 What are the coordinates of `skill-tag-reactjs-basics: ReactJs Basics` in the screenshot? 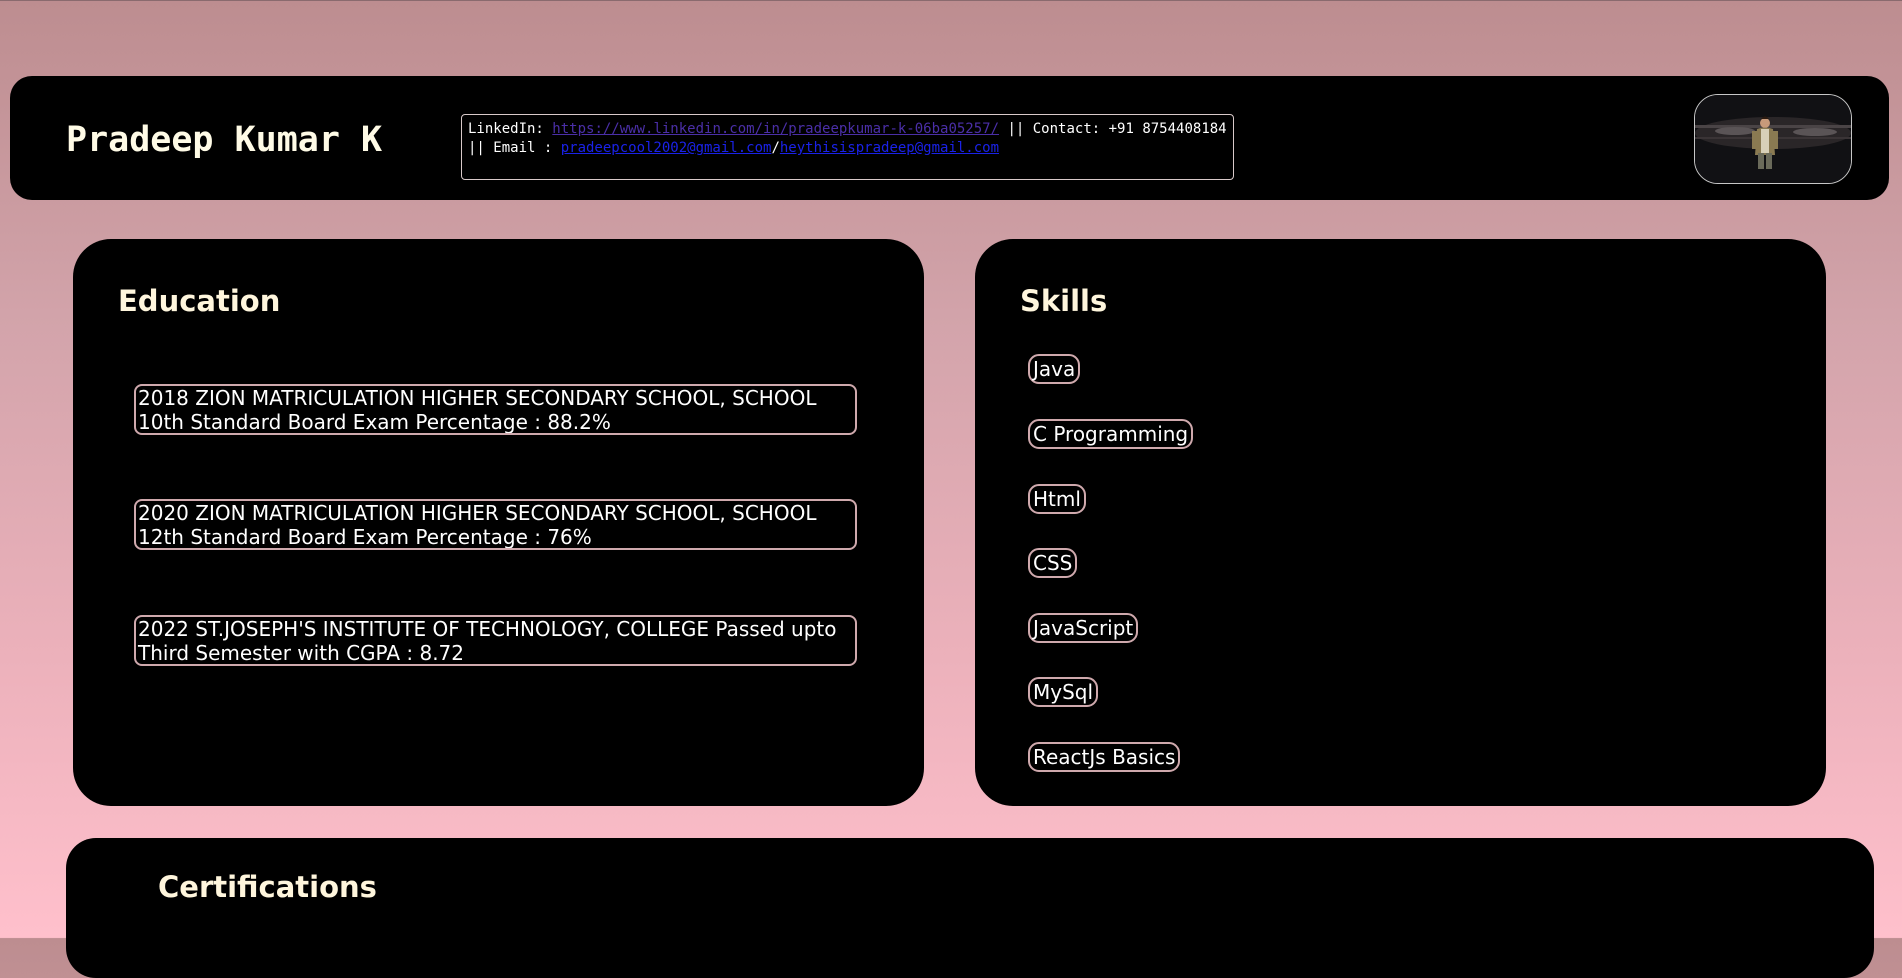 It's located at (1104, 757).